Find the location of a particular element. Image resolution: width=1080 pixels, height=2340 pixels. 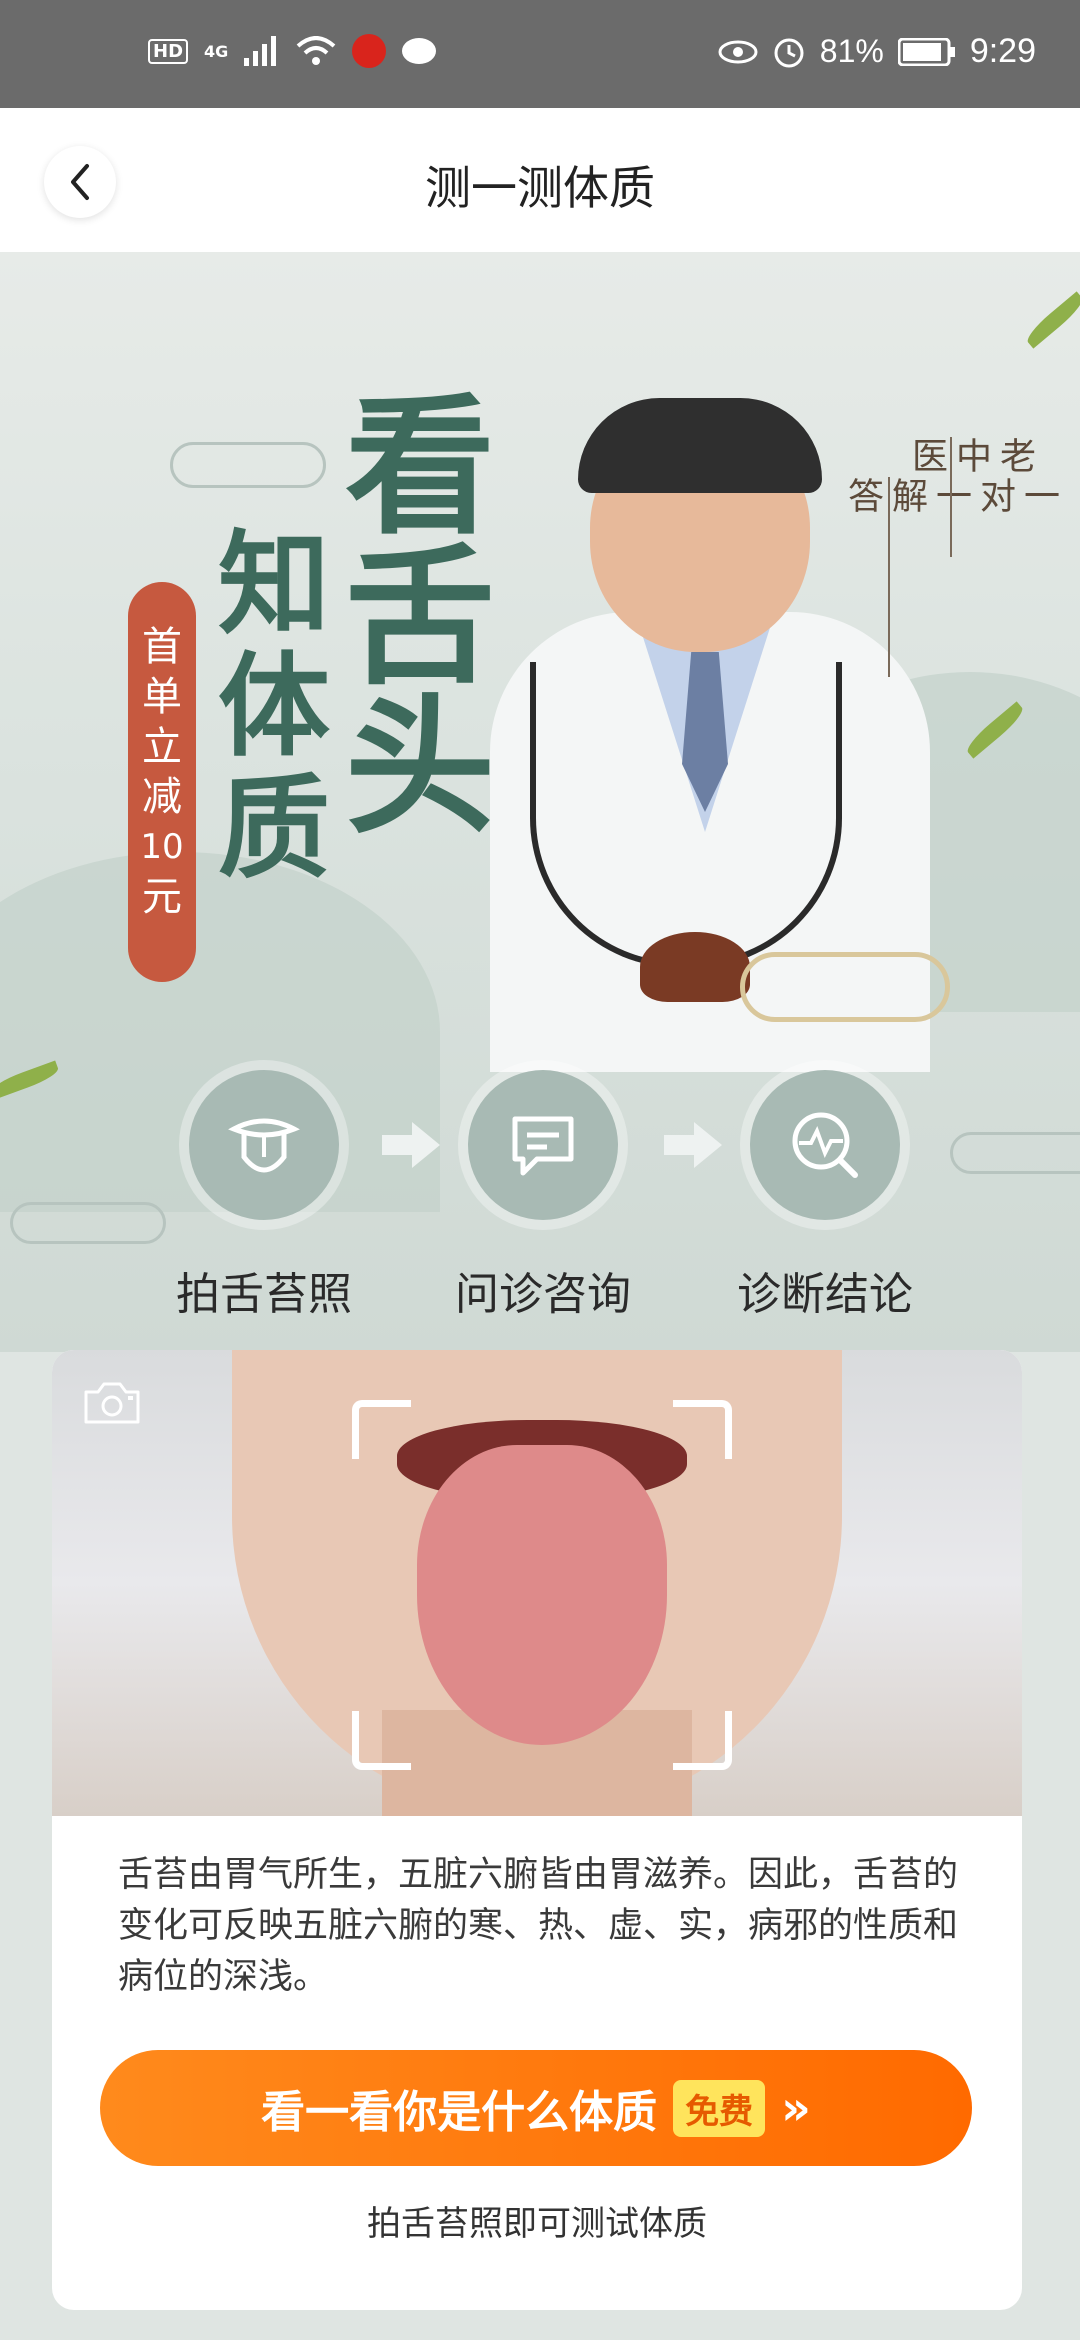

app-header: 测一测体质 is located at coordinates (540, 180).